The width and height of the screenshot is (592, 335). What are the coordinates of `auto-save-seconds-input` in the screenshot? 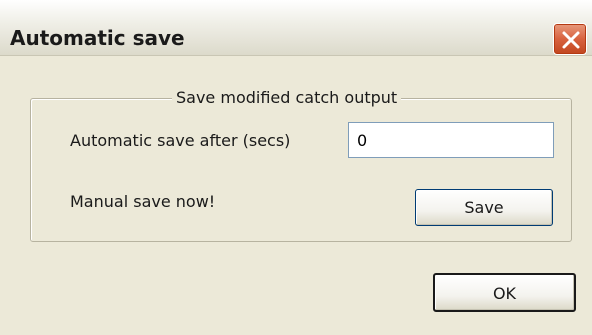 It's located at (451, 140).